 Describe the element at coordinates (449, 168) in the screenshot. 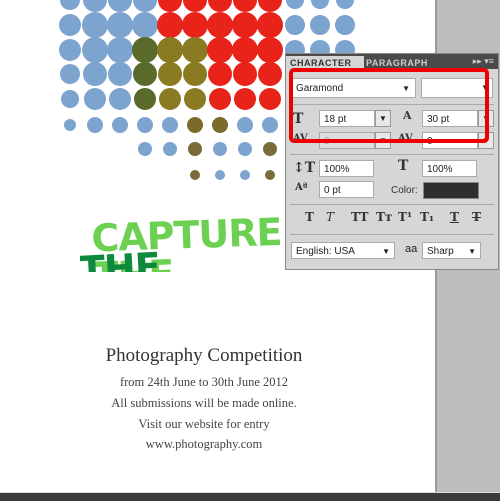

I see `horizontal-scale-input: 100%` at that location.